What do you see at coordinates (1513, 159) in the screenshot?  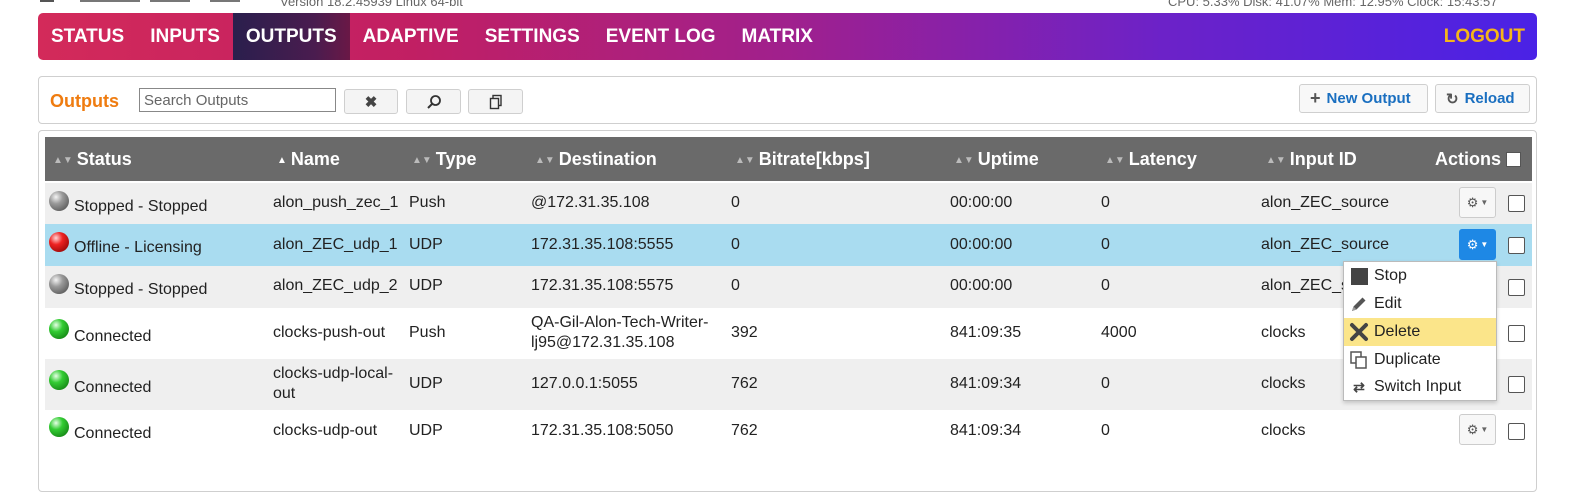 I see `select-all-checkbox` at bounding box center [1513, 159].